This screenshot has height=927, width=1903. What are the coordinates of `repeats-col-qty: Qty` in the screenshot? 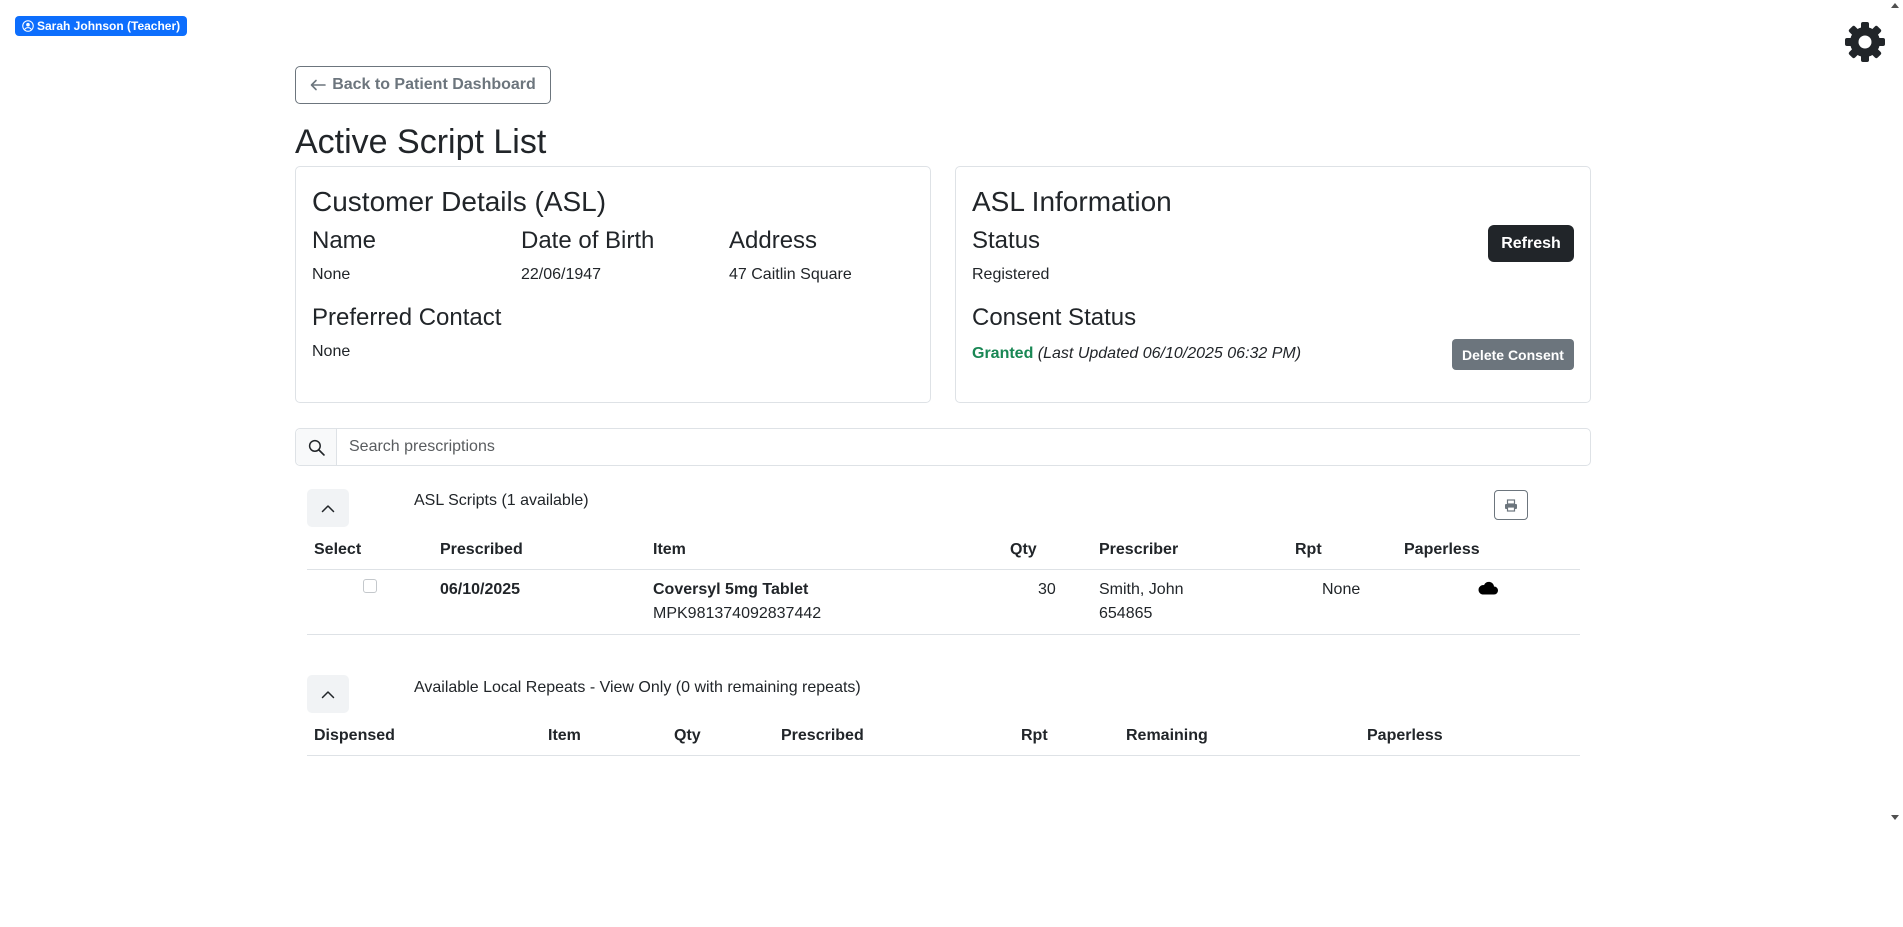 It's located at (687, 735).